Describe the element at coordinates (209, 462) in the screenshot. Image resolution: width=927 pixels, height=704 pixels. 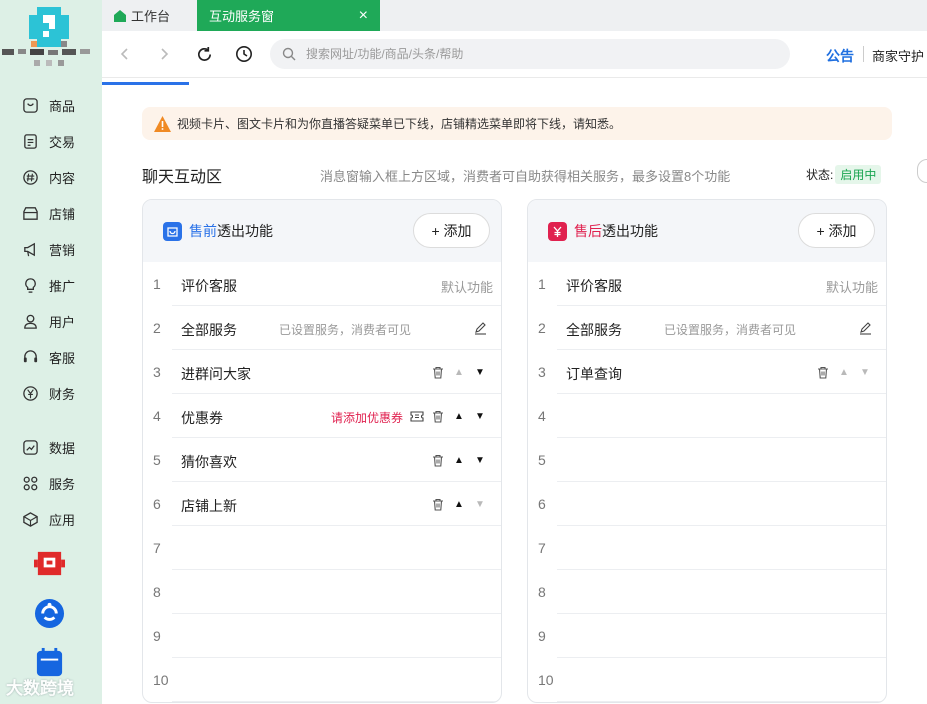
I see `function-name: 猜你喜欢` at that location.